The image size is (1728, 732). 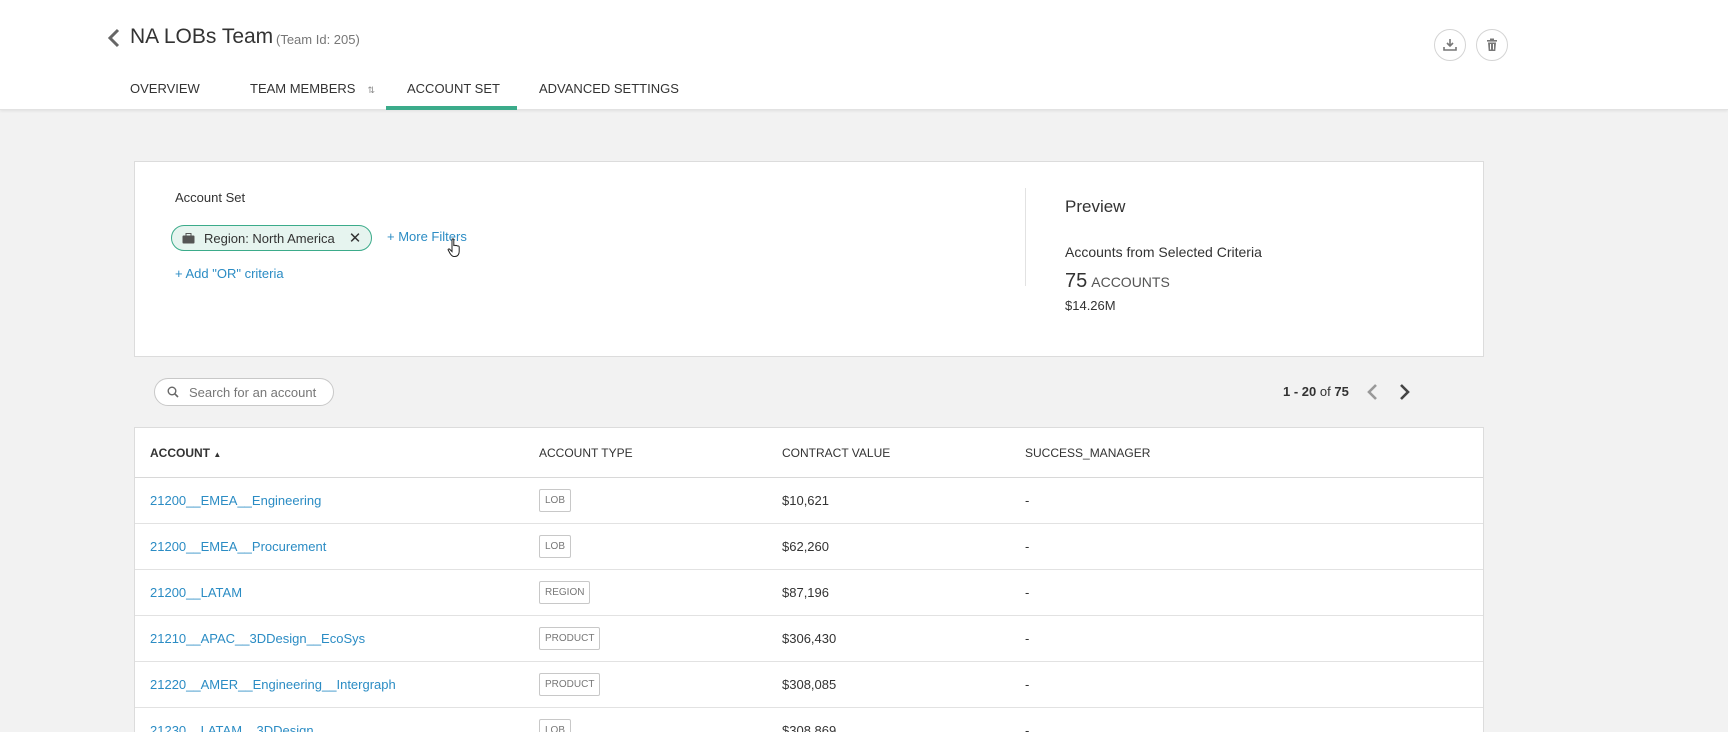 What do you see at coordinates (453, 88) in the screenshot?
I see `tab-label: ACCOUNT SET` at bounding box center [453, 88].